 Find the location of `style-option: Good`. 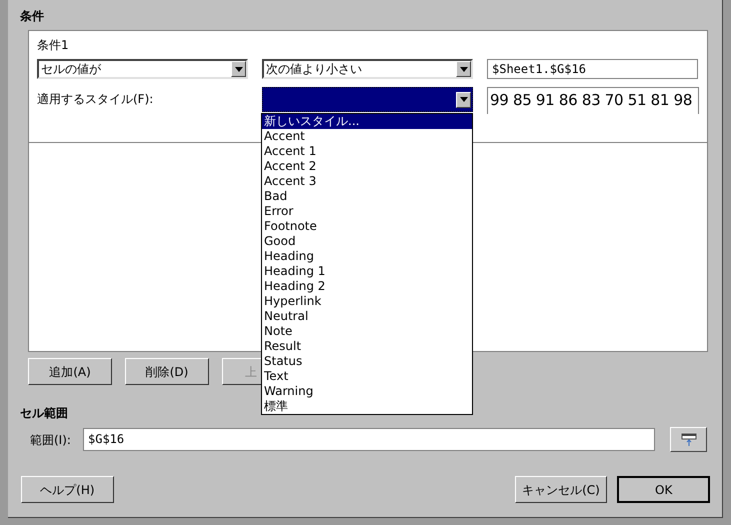

style-option: Good is located at coordinates (367, 241).